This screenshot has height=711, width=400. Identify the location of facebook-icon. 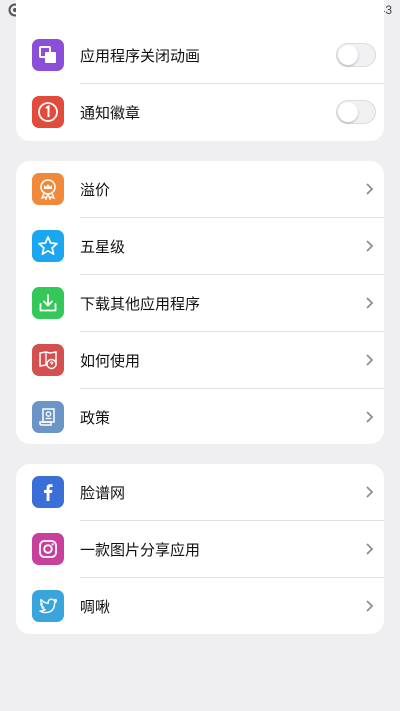
(48, 492).